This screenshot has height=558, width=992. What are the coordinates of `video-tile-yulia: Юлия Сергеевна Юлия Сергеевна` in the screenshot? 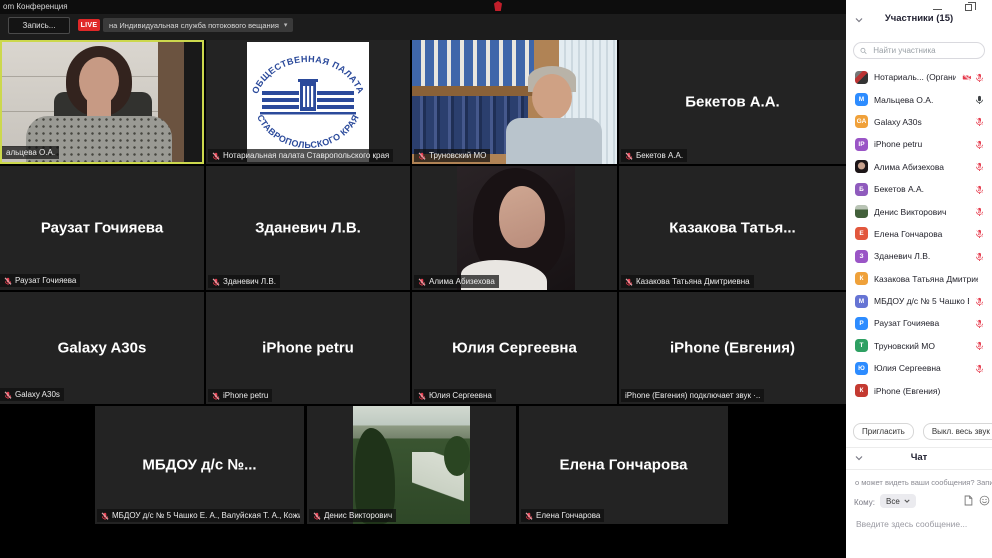 It's located at (514, 348).